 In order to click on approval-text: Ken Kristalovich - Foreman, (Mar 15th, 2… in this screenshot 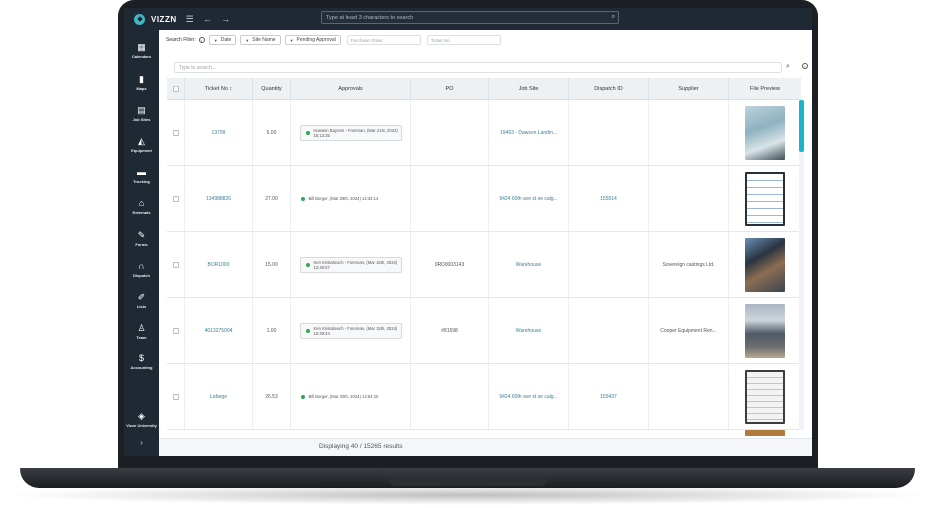, I will do `click(355, 330)`.